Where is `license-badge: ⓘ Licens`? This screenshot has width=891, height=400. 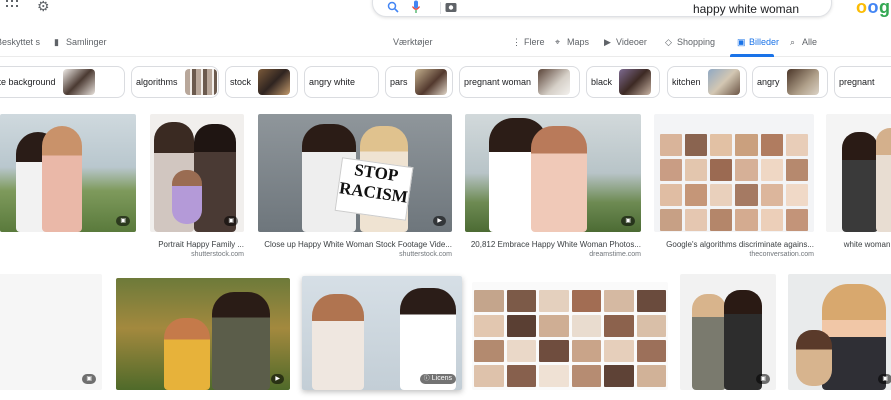 license-badge: ⓘ Licens is located at coordinates (437, 379).